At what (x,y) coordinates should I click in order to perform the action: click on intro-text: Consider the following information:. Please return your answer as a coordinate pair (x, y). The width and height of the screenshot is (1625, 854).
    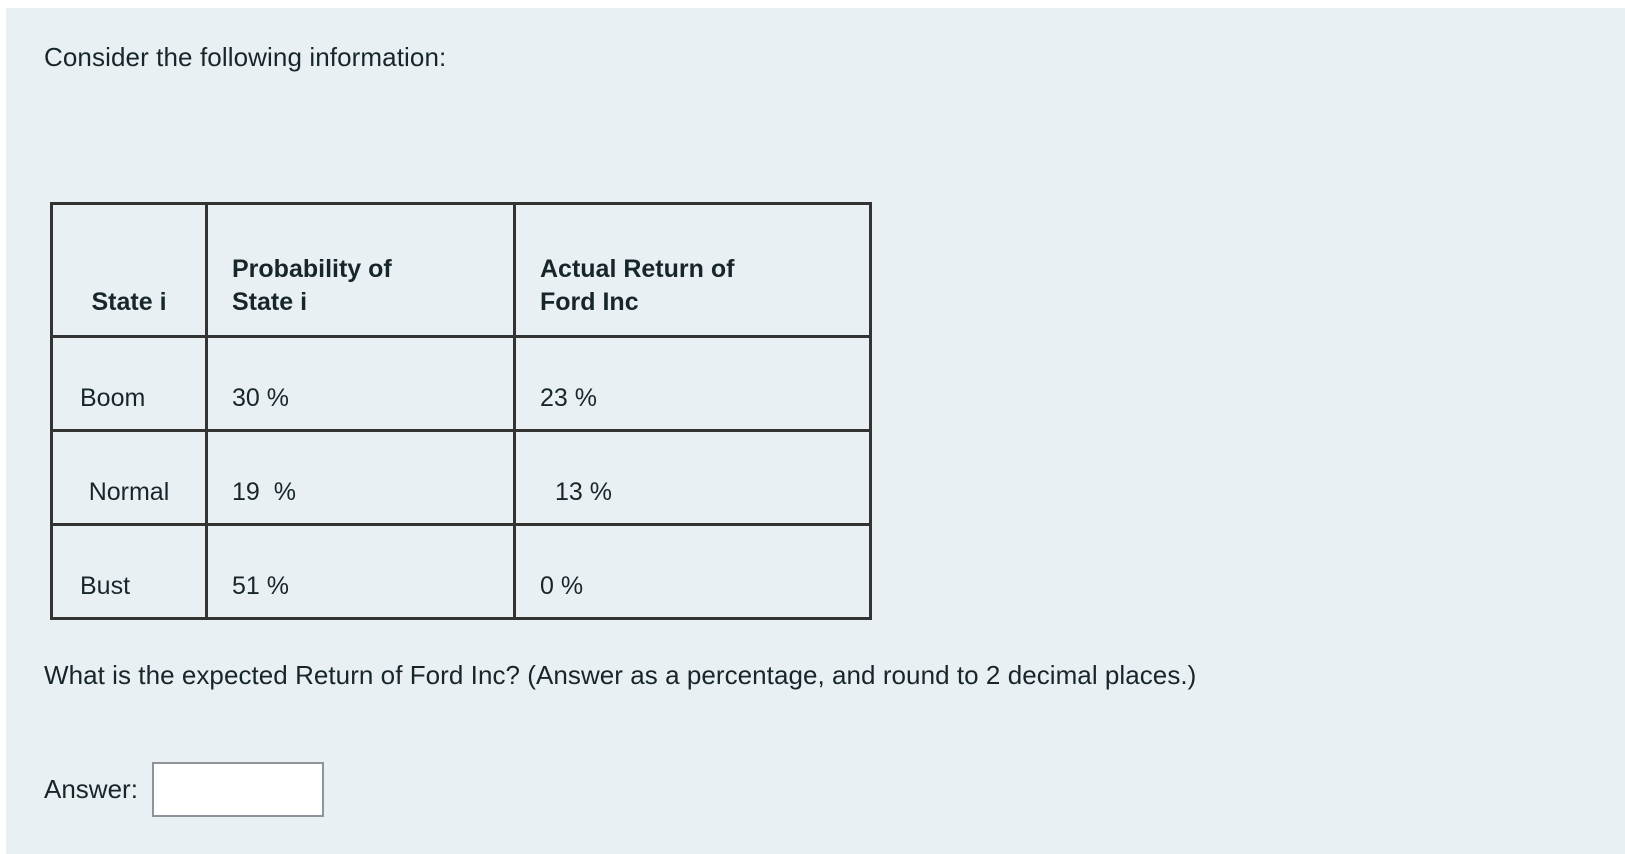
    Looking at the image, I should click on (245, 57).